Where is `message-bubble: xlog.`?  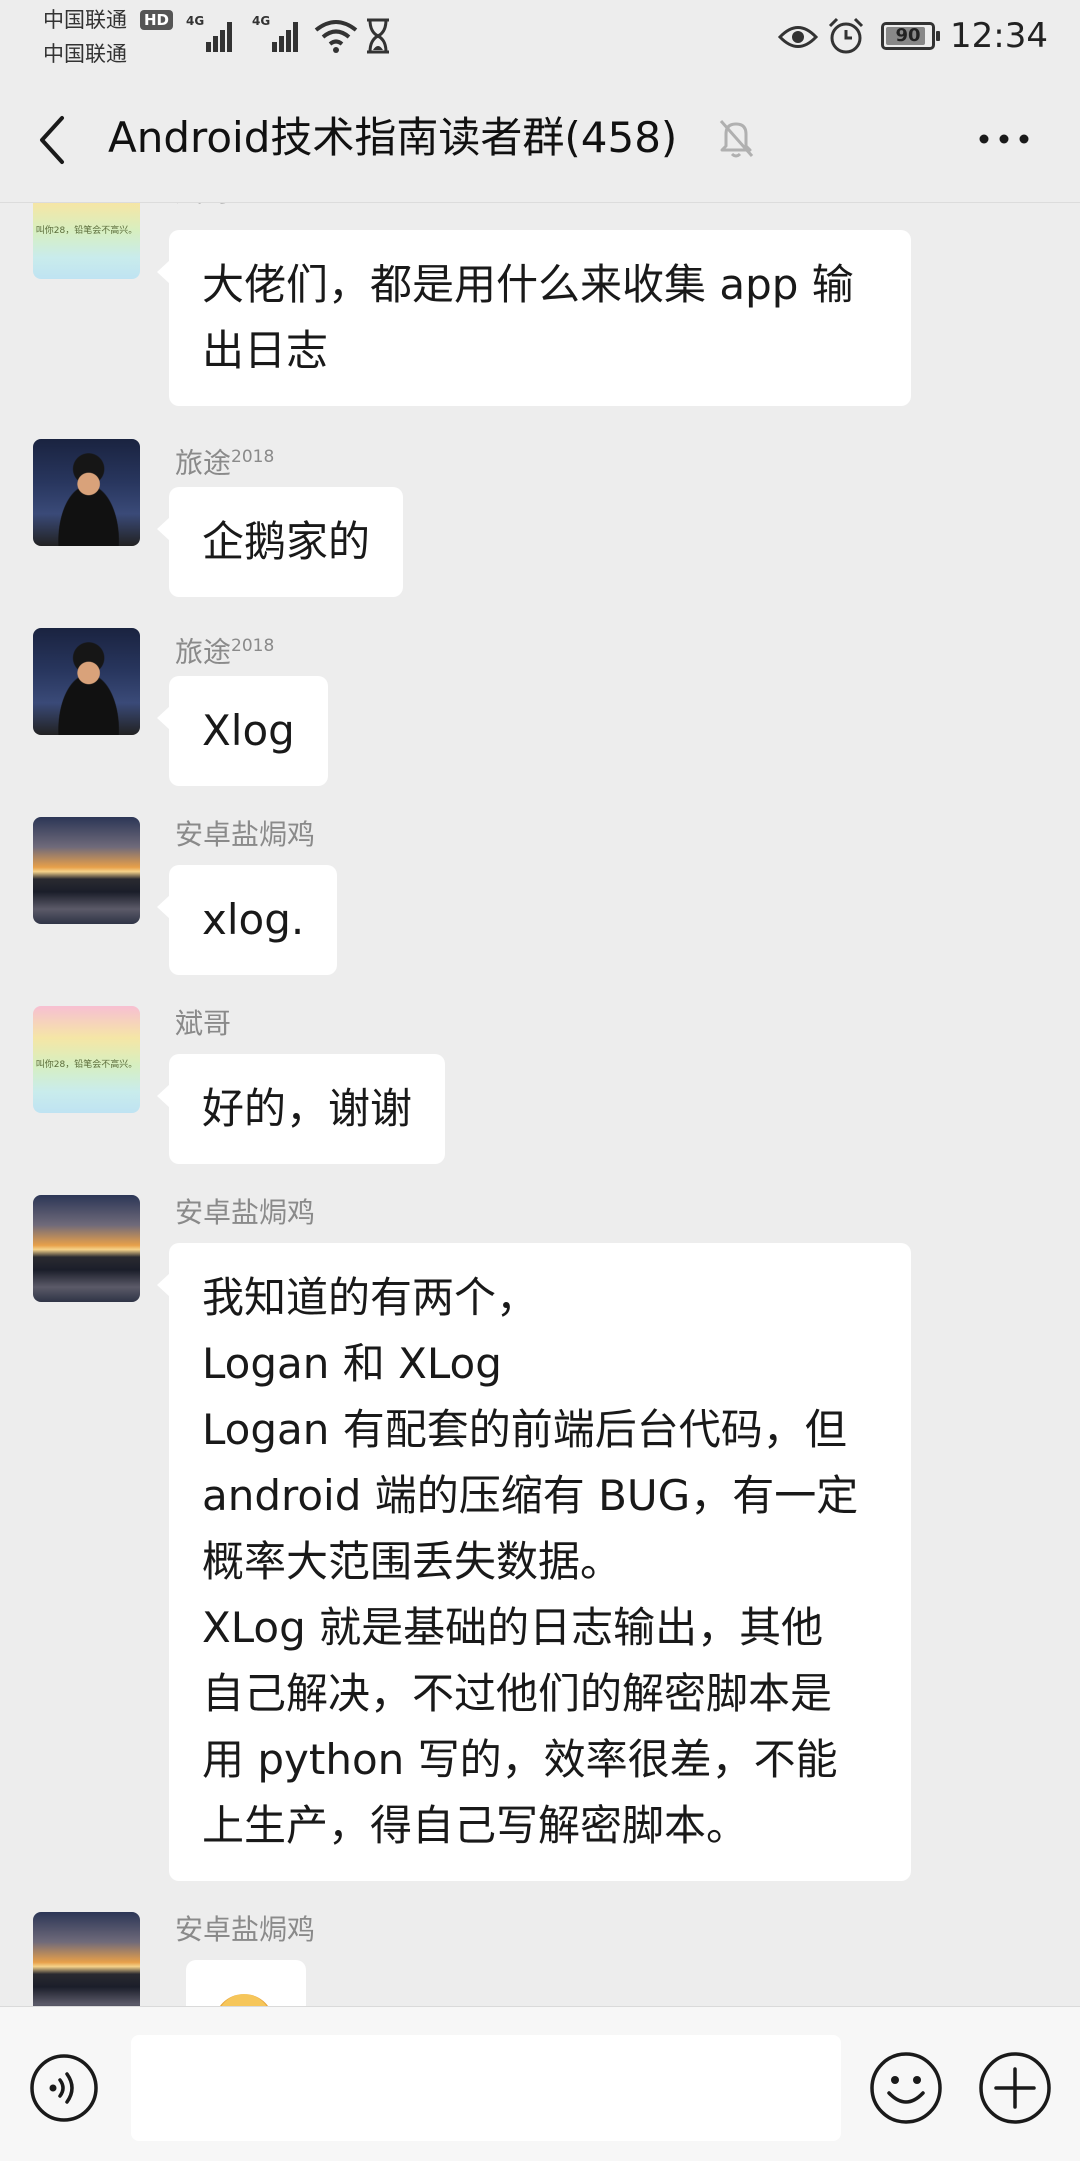
message-bubble: xlog. is located at coordinates (247, 920).